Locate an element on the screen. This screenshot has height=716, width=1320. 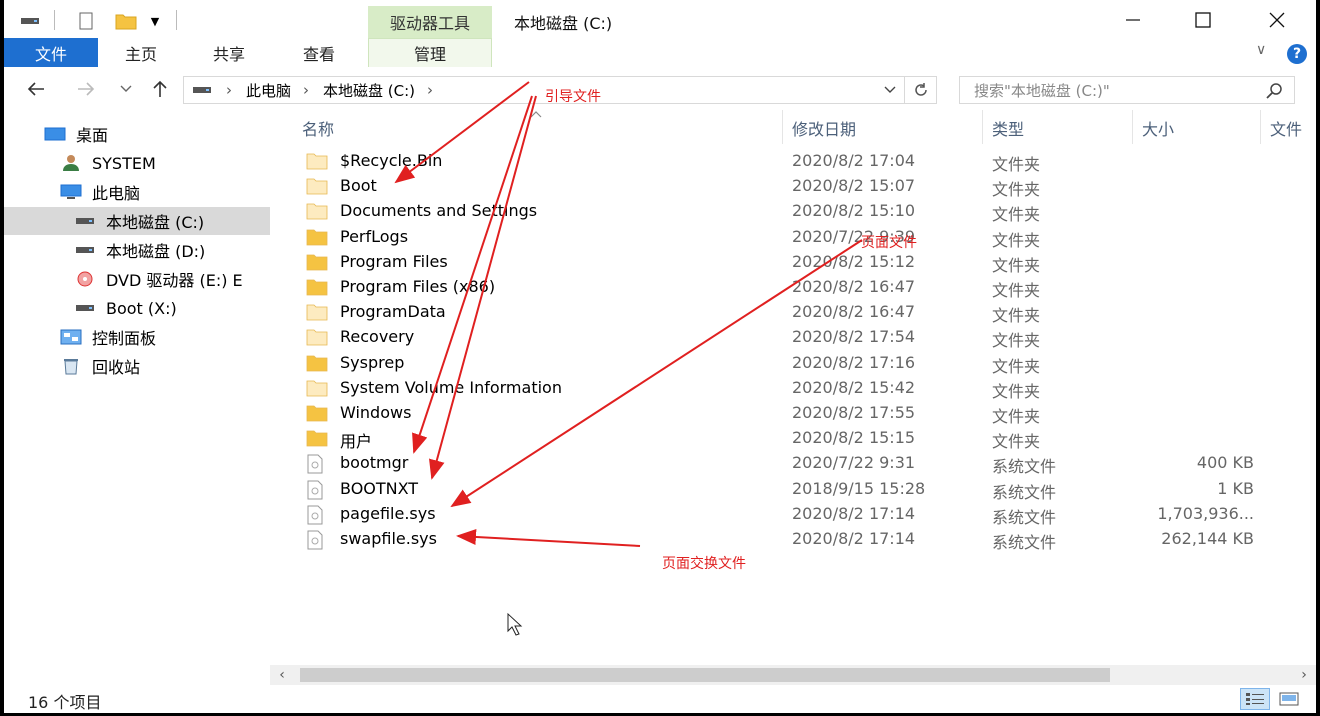
annotation-swap-file: 页面交换文件 is located at coordinates (704, 564).